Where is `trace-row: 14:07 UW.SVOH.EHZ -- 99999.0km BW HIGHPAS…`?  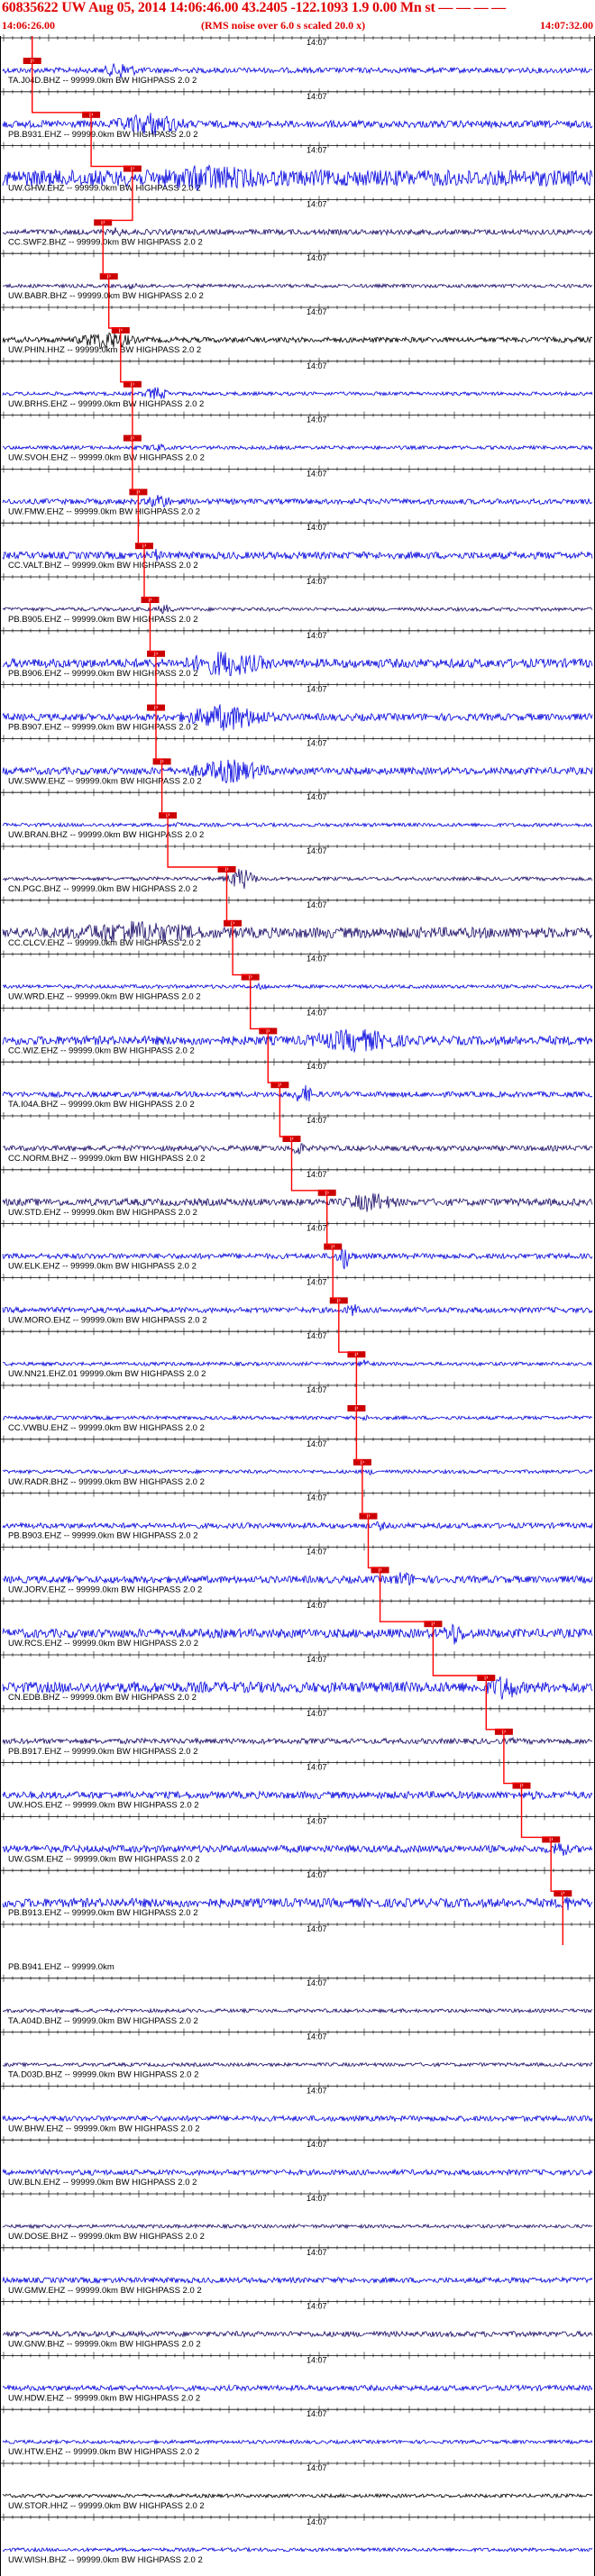
trace-row: 14:07 UW.SVOH.EHZ -- 99999.0km BW HIGHPAS… is located at coordinates (297, 437).